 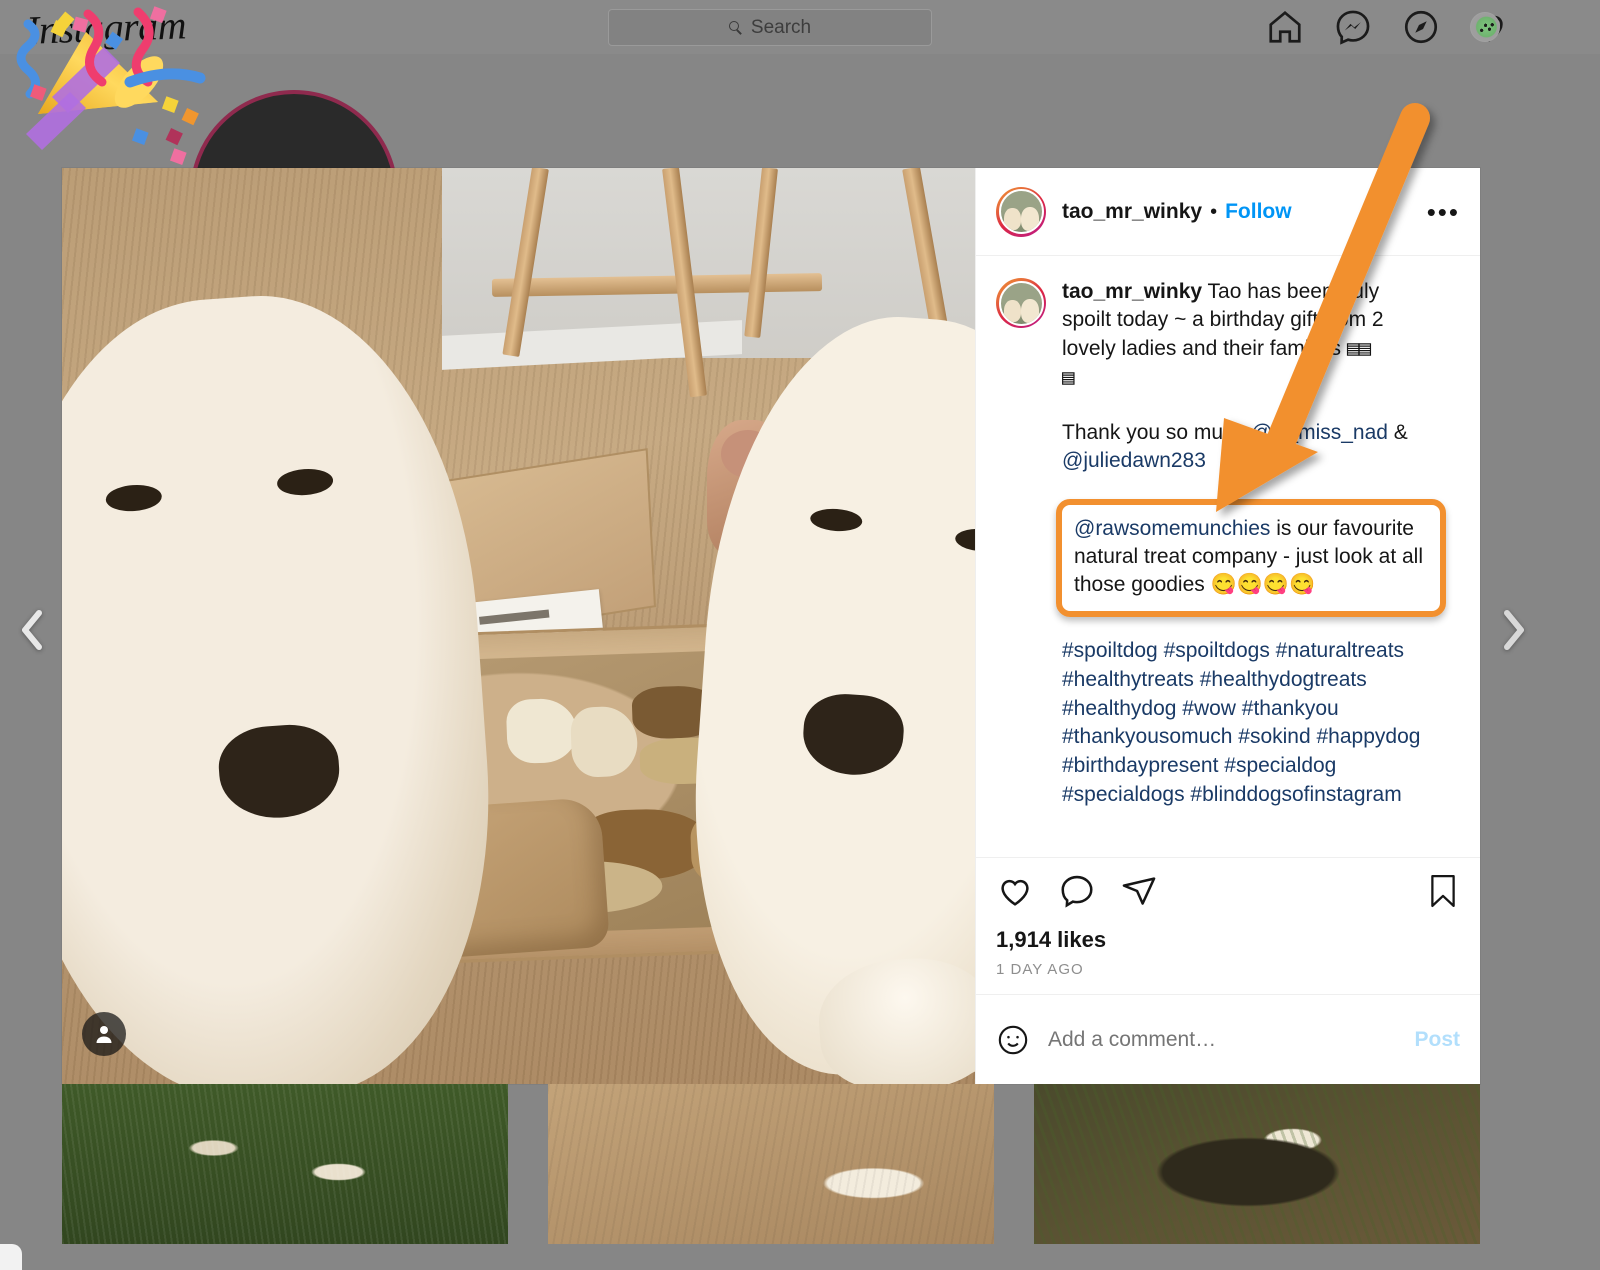 What do you see at coordinates (1285, 27) in the screenshot?
I see `home-icon` at bounding box center [1285, 27].